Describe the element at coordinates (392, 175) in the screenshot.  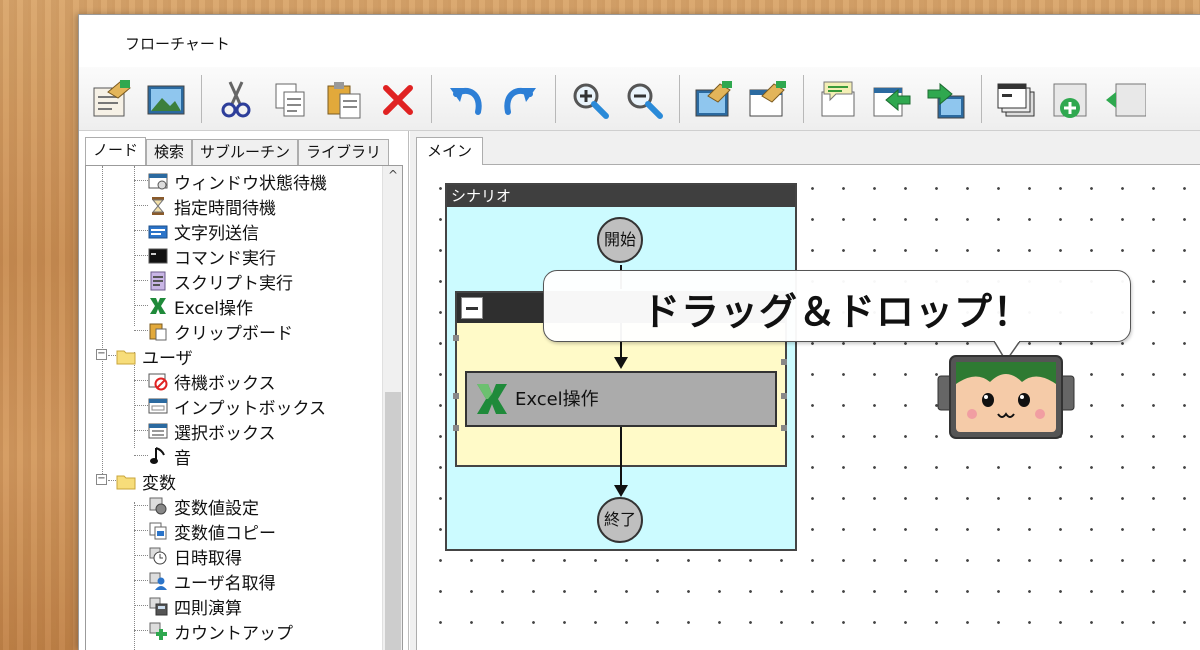
I see `scroll-up-icon: ^` at that location.